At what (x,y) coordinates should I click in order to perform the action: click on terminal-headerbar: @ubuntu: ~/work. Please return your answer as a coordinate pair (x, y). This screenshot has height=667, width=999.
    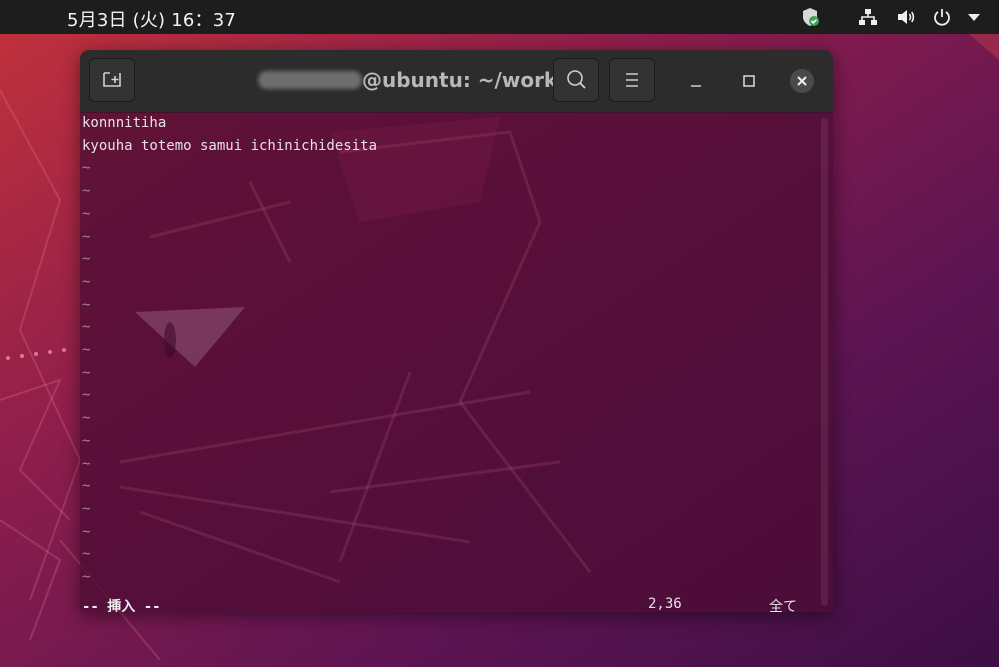
    Looking at the image, I should click on (456, 81).